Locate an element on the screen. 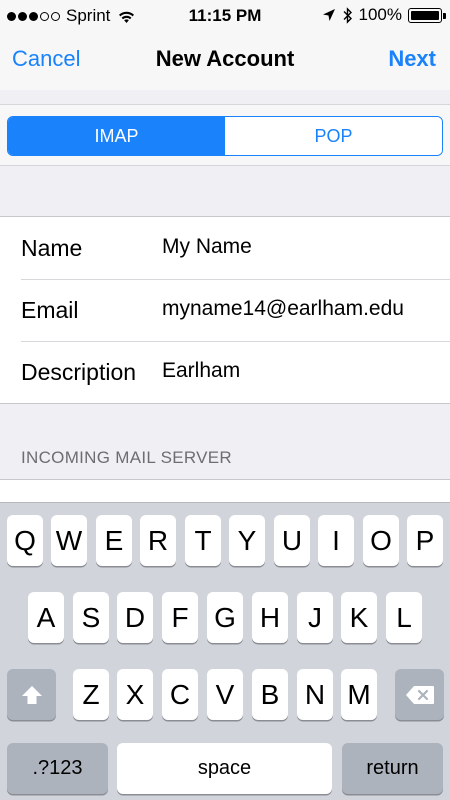 This screenshot has width=450, height=800. description-field: Earlham is located at coordinates (201, 371).